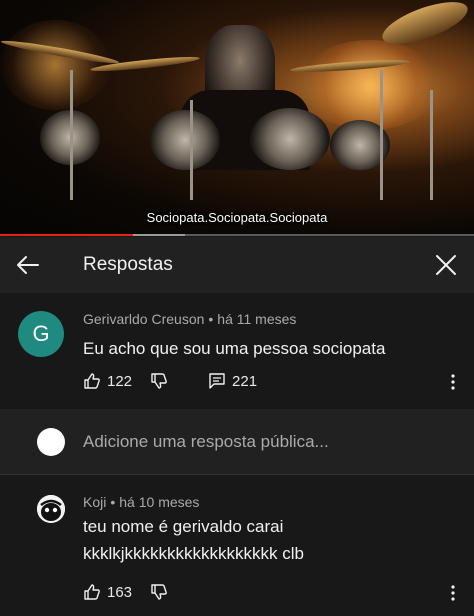 The width and height of the screenshot is (474, 616). Describe the element at coordinates (446, 265) in the screenshot. I see `close-icon` at that location.